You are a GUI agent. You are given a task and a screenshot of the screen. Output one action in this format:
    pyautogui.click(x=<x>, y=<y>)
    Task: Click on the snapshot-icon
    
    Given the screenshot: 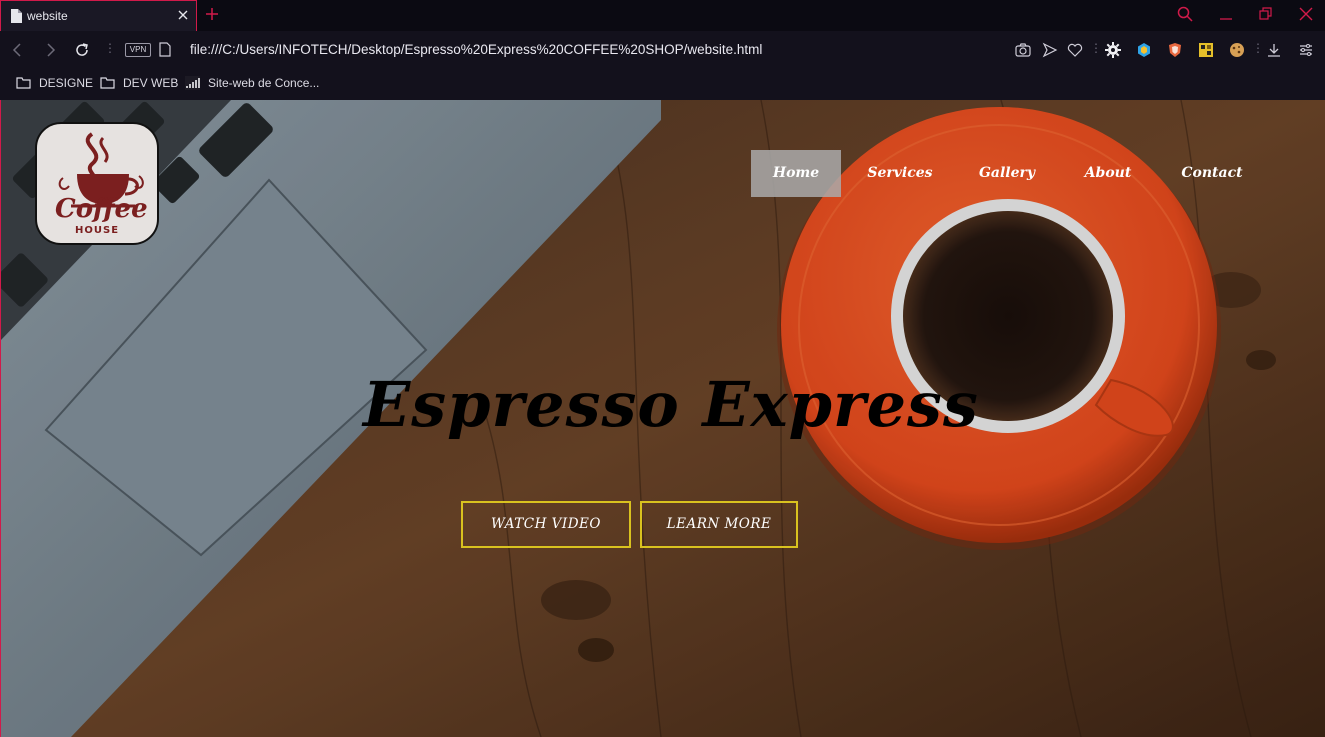 What is the action you would take?
    pyautogui.click(x=1023, y=50)
    